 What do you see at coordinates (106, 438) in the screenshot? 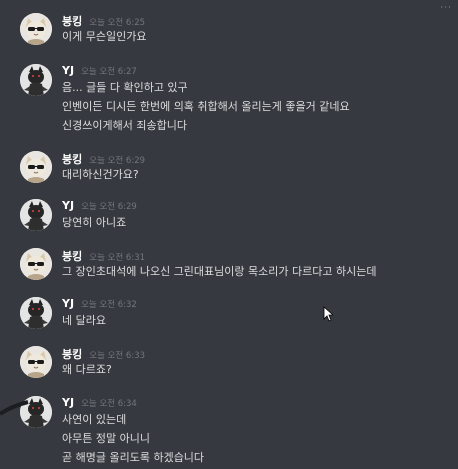
I see `message-text: 아무튼 정말 아니니` at bounding box center [106, 438].